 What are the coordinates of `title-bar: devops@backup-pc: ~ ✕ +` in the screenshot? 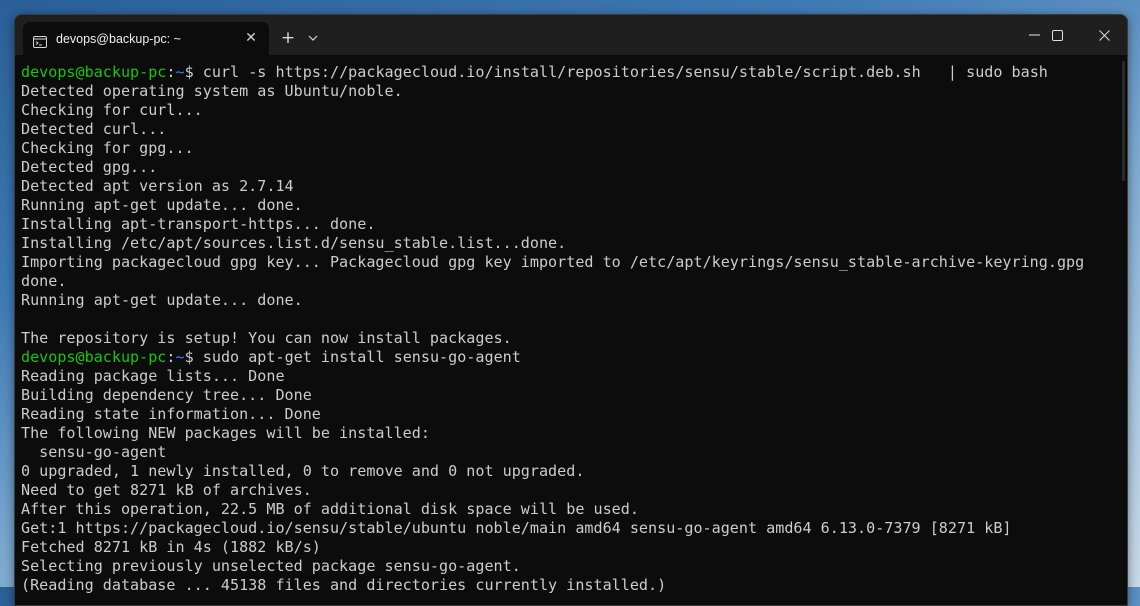 It's located at (571, 35).